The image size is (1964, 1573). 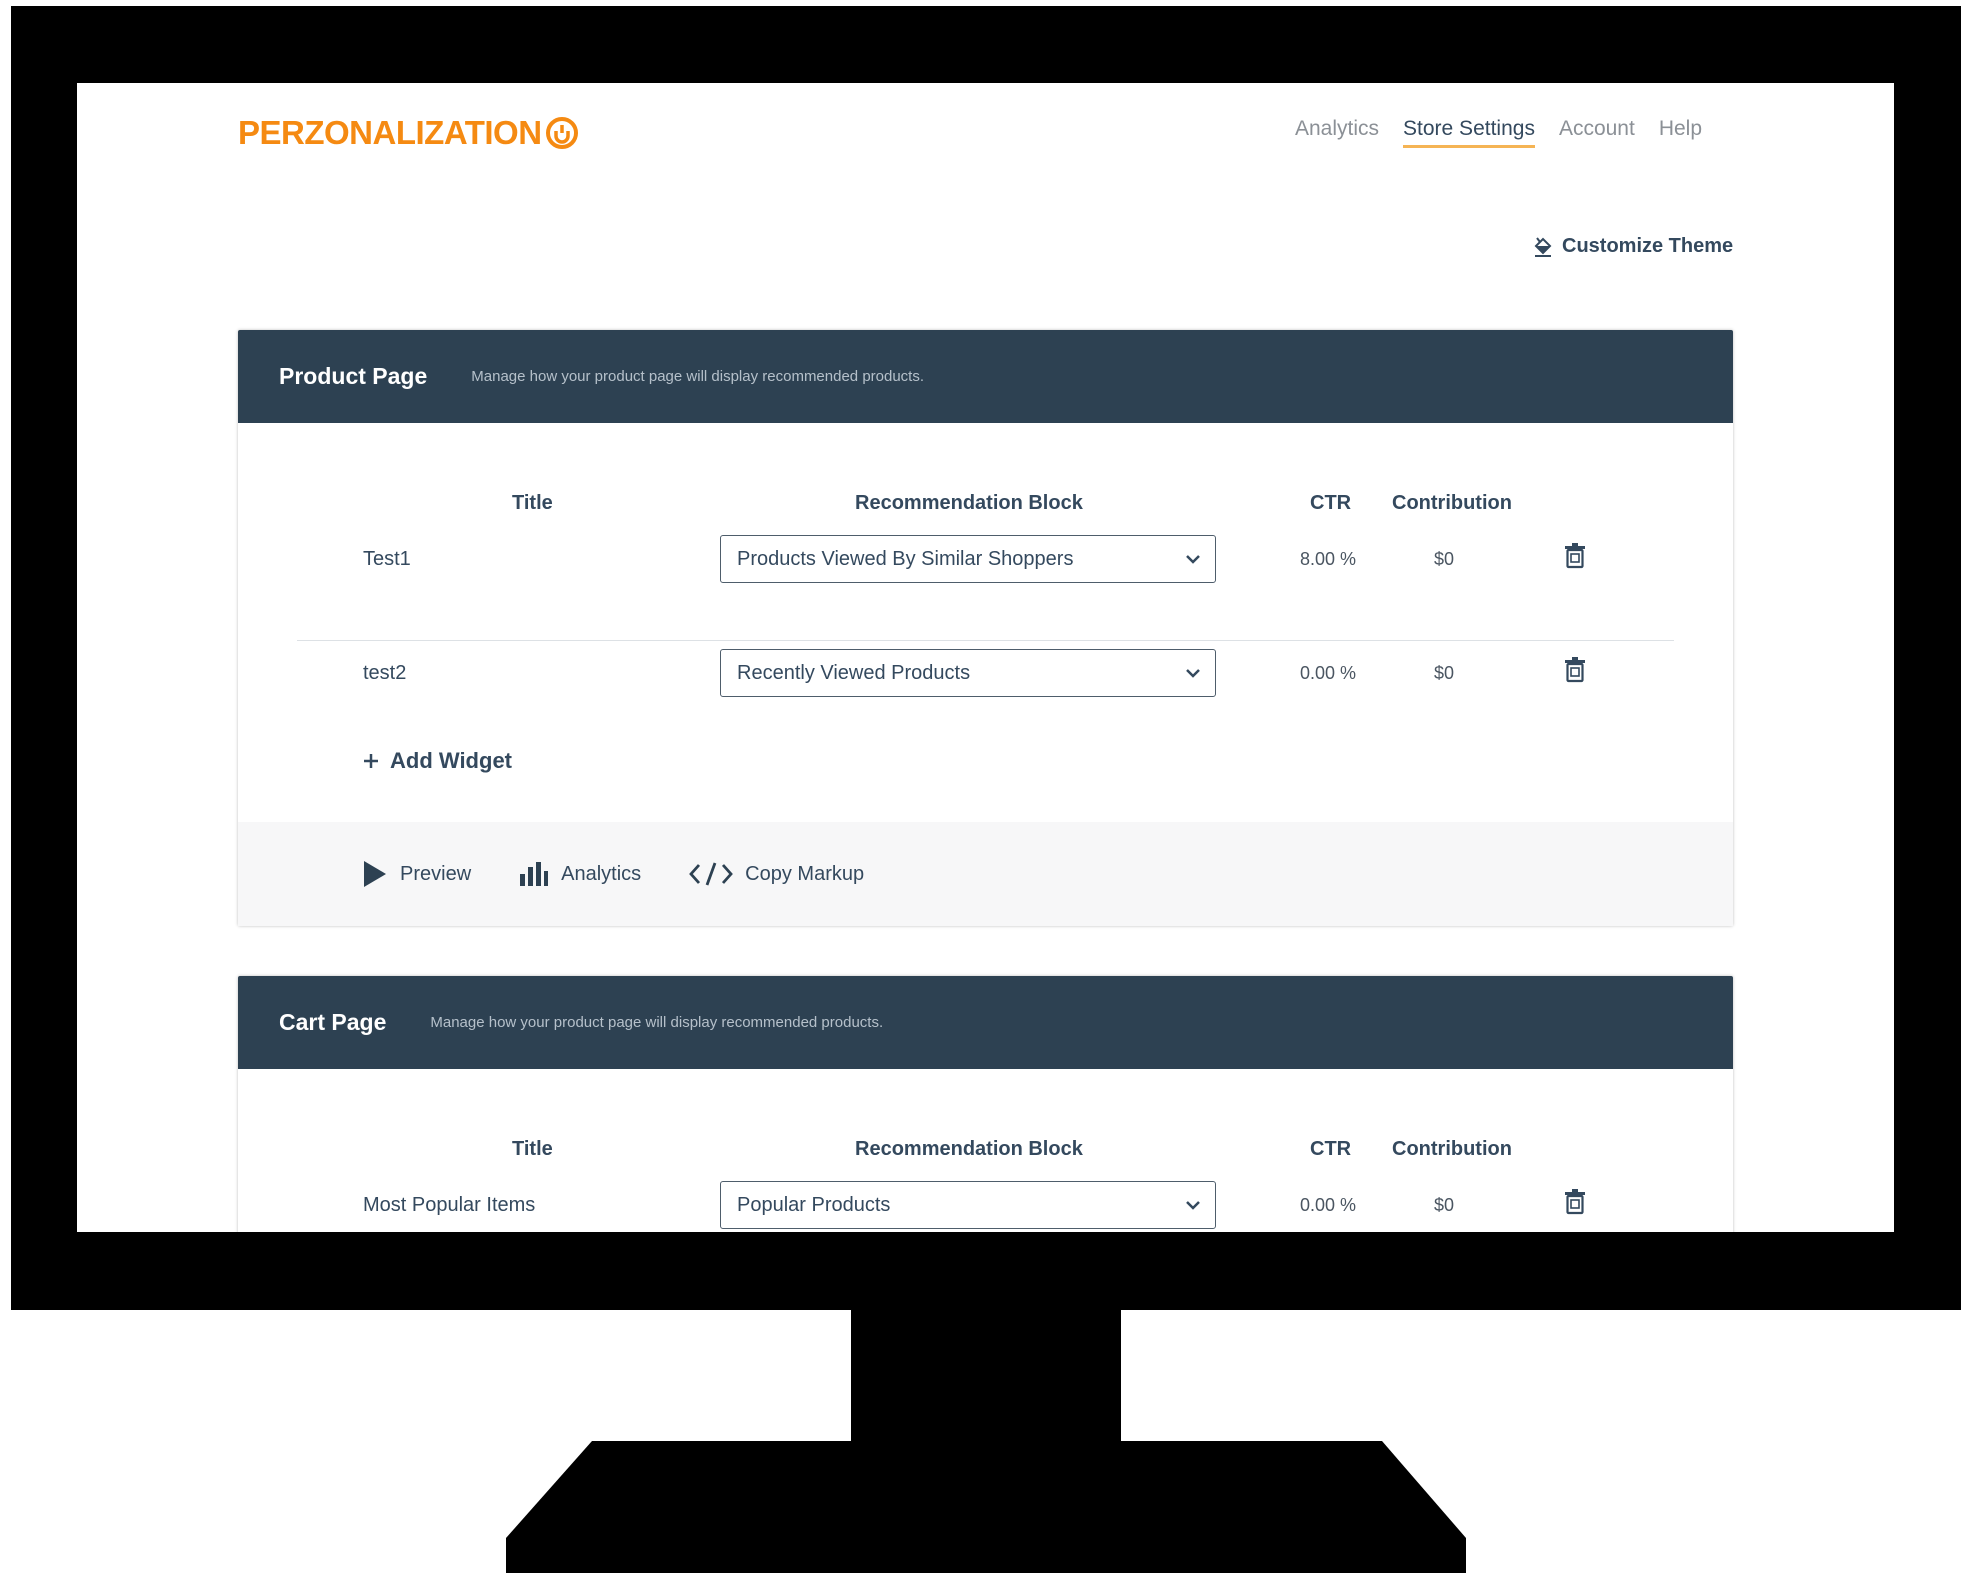 I want to click on add-widget-button: Add Widget, so click(x=437, y=761).